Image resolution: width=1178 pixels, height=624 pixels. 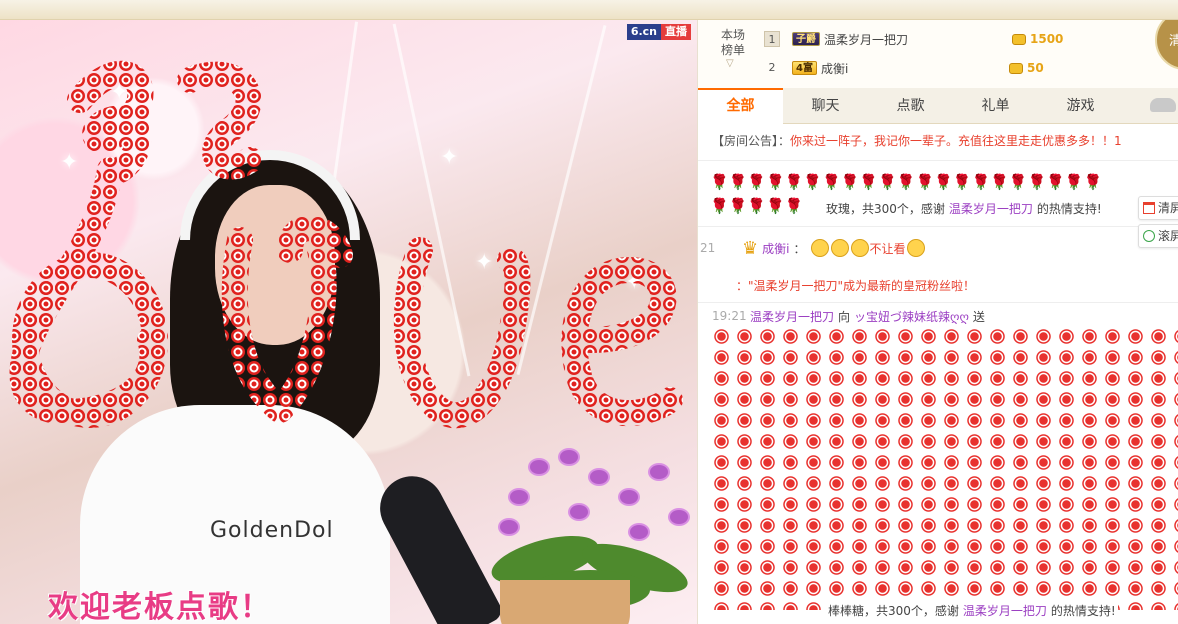 What do you see at coordinates (565, 602) in the screenshot?
I see `flower-pot` at bounding box center [565, 602].